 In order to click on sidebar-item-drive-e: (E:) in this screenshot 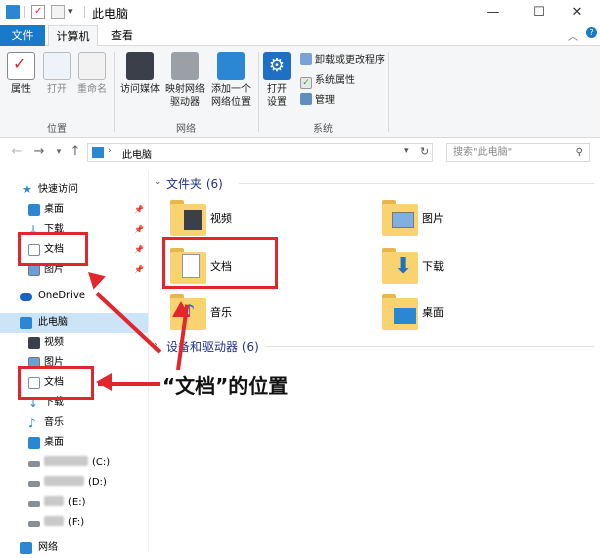, I will do `click(74, 503)`.